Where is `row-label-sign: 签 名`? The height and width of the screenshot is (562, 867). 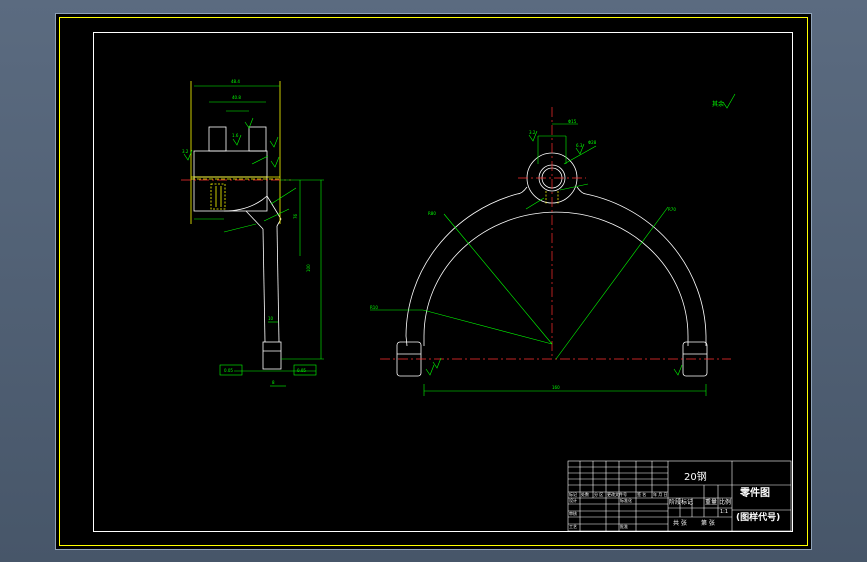
row-label-sign: 签 名 is located at coordinates (642, 494).